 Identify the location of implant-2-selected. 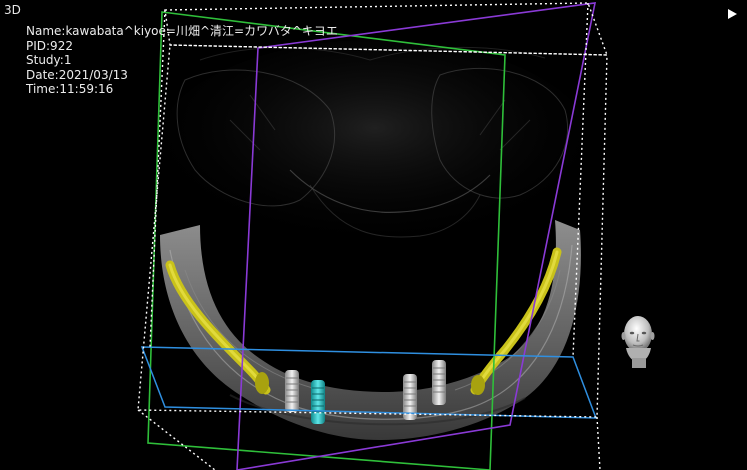
(318, 402).